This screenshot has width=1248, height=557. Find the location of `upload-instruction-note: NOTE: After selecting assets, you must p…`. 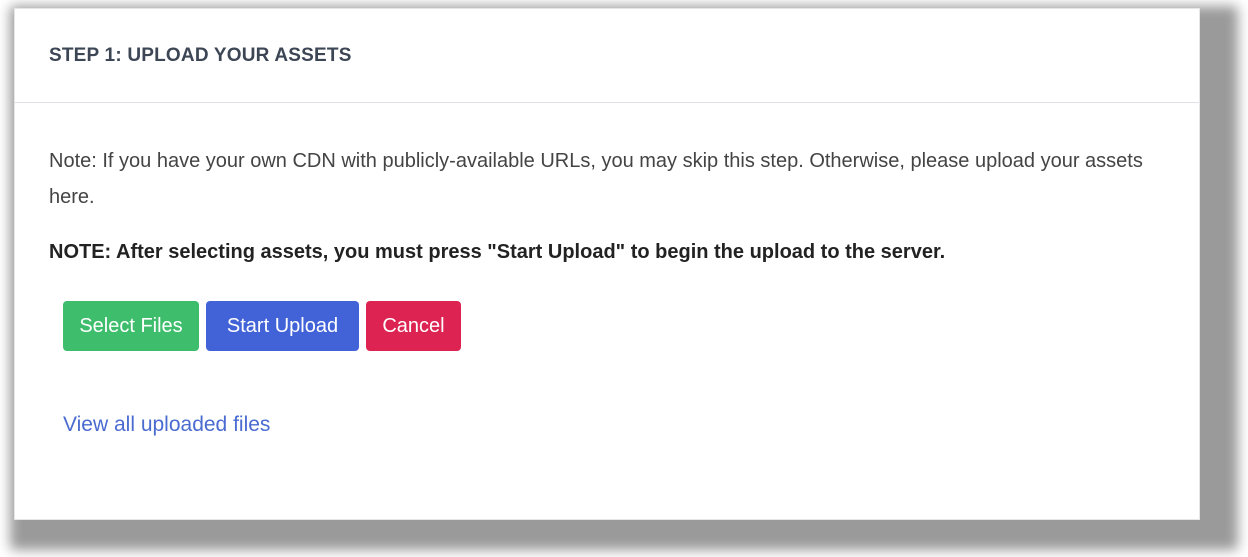

upload-instruction-note: NOTE: After selecting assets, you must p… is located at coordinates (497, 252).